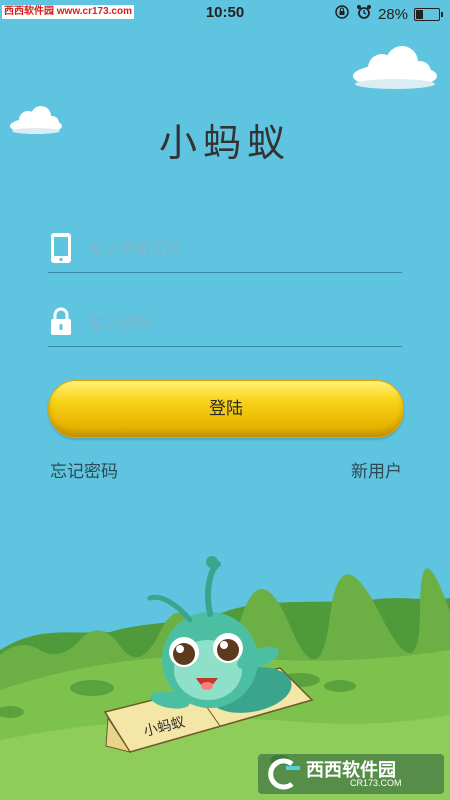 The image size is (450, 800). What do you see at coordinates (284, 774) in the screenshot?
I see `logo-mark-icon` at bounding box center [284, 774].